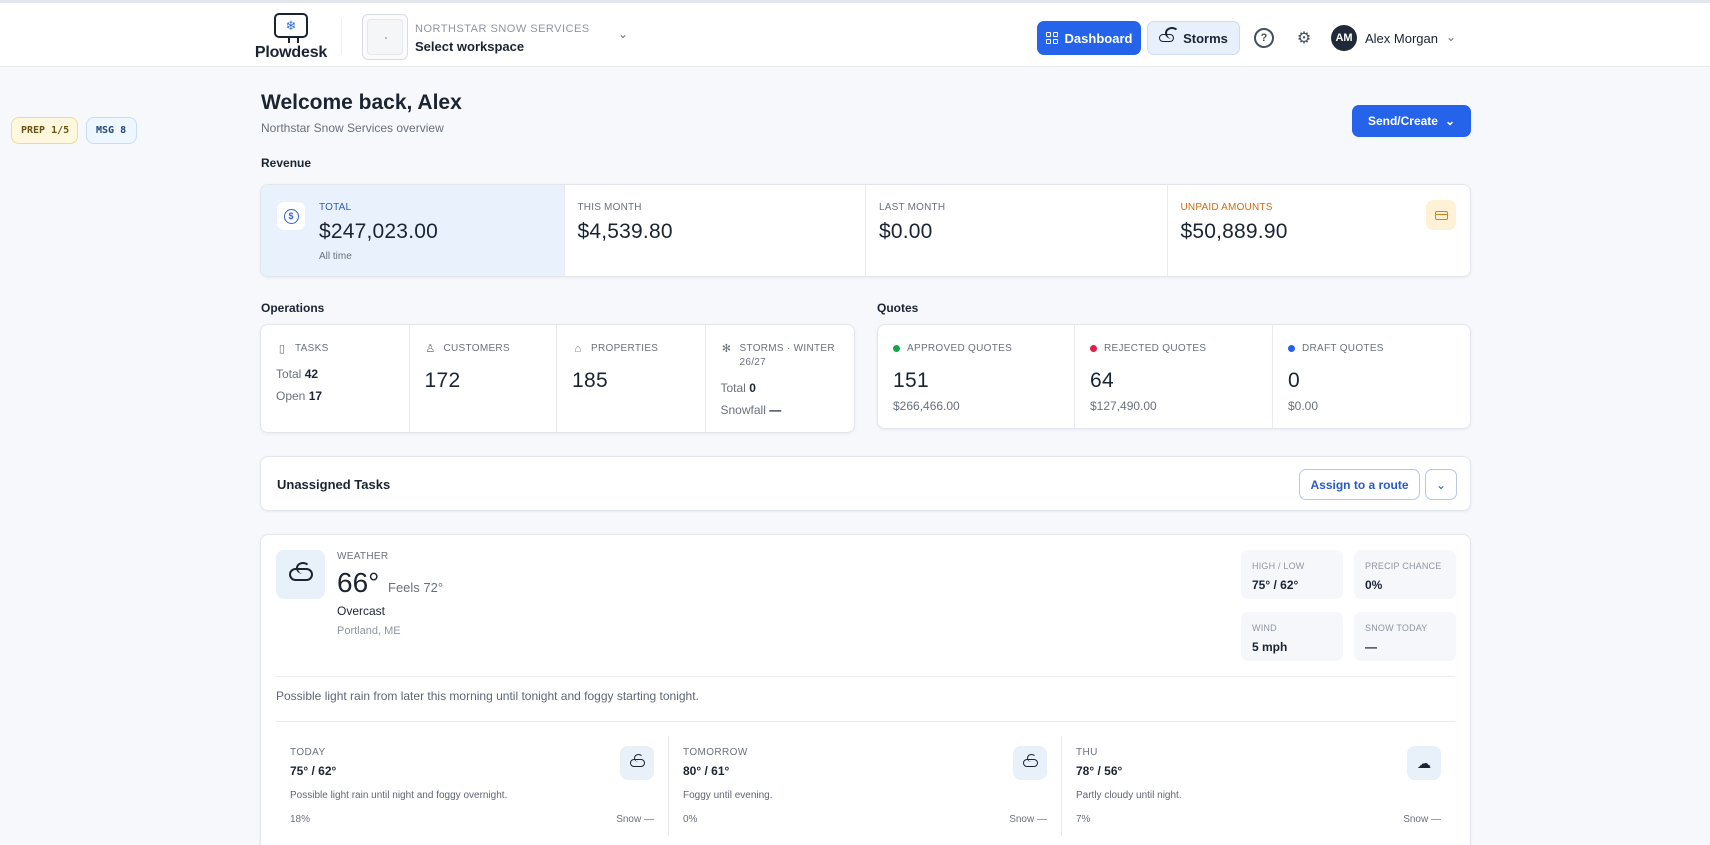 This screenshot has height=845, width=1710. What do you see at coordinates (335, 207) in the screenshot?
I see `total-revenue-label: TOTAL` at bounding box center [335, 207].